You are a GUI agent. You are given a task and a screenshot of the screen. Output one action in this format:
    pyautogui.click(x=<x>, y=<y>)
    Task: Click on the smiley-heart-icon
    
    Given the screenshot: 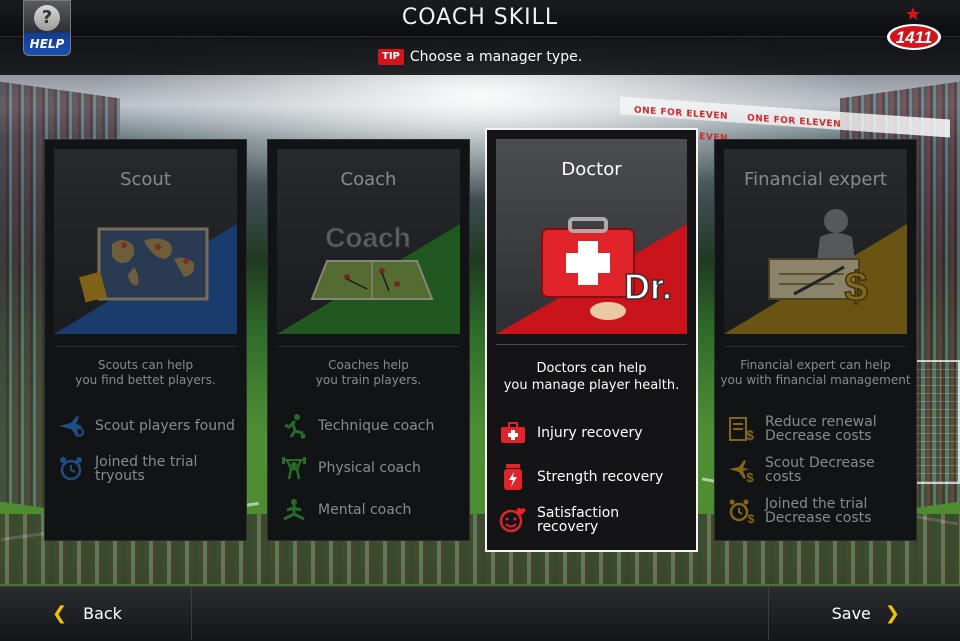 What is the action you would take?
    pyautogui.click(x=513, y=520)
    